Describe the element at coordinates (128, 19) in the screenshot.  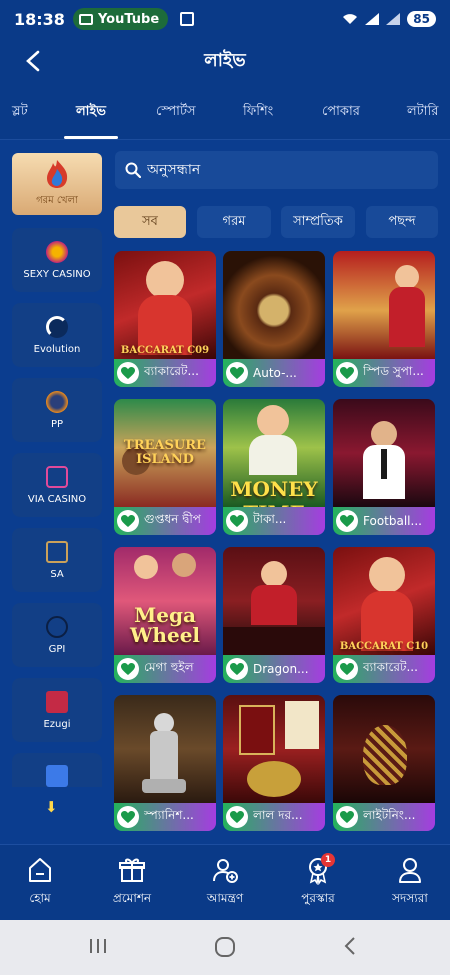
I see `youtube-pill-label: YouTube` at that location.